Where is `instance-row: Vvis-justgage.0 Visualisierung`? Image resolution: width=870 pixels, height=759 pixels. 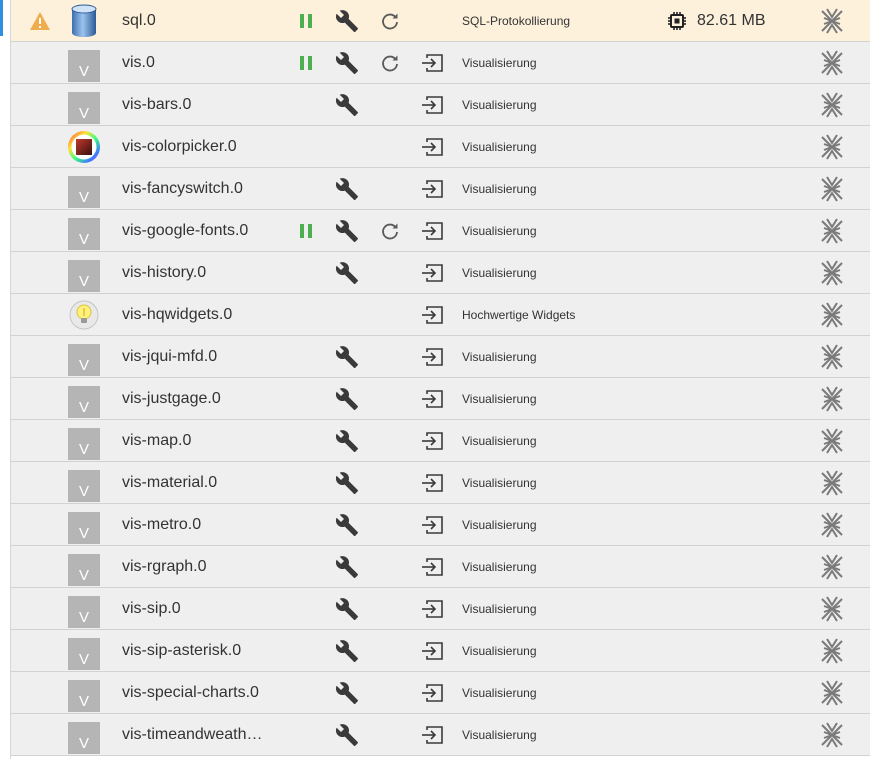 instance-row: Vvis-justgage.0 Visualisierung is located at coordinates (440, 399).